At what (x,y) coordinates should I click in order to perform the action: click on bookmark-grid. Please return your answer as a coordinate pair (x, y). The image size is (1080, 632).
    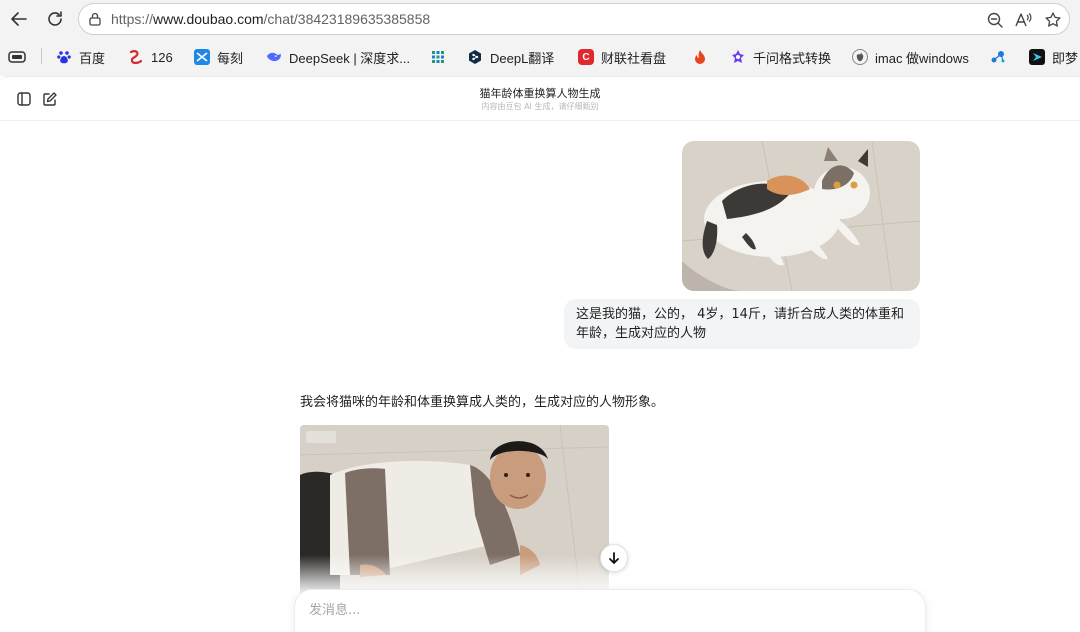
    Looking at the image, I should click on (438, 57).